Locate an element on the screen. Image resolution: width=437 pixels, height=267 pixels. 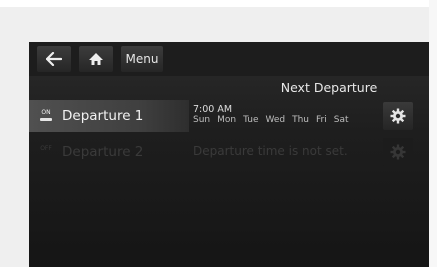
home-icon is located at coordinates (96, 59).